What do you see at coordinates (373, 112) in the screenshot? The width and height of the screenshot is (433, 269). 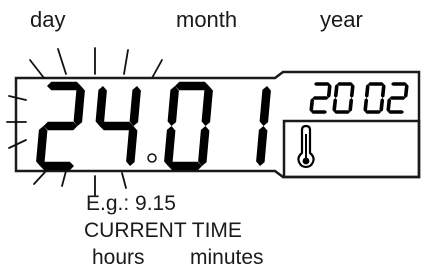 I see `digit-year-3-segment-d` at bounding box center [373, 112].